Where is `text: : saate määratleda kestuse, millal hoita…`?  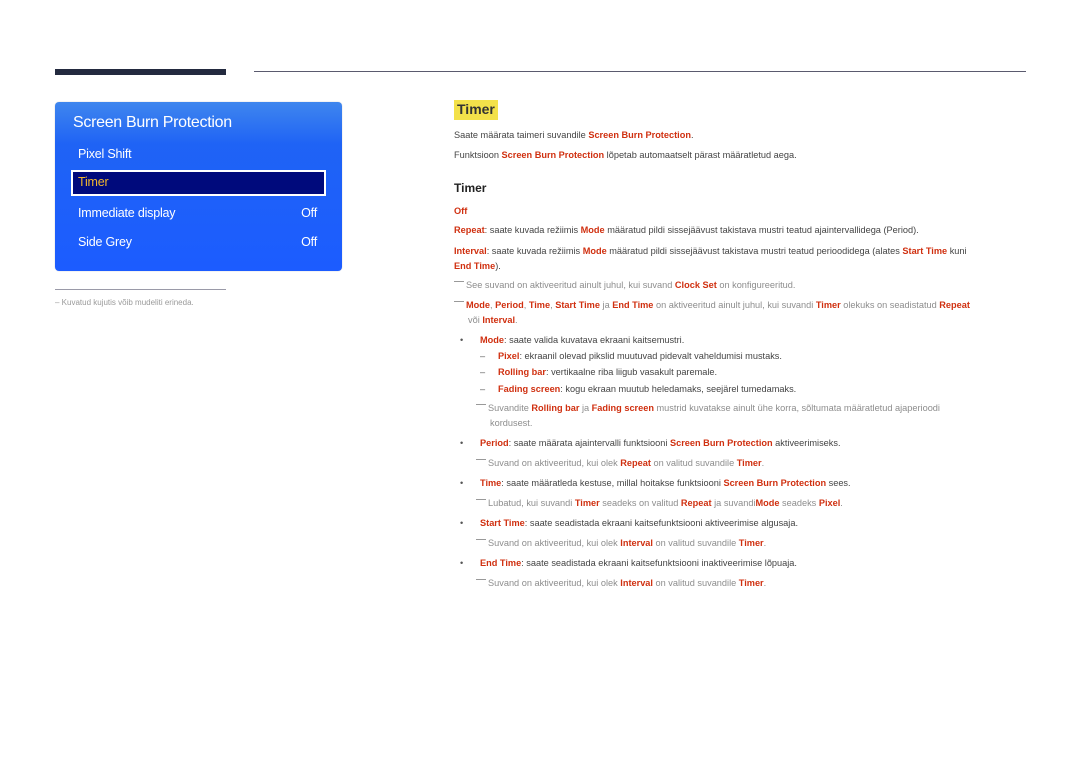
text: : saate määratleda kestuse, millal hoita… is located at coordinates (612, 483).